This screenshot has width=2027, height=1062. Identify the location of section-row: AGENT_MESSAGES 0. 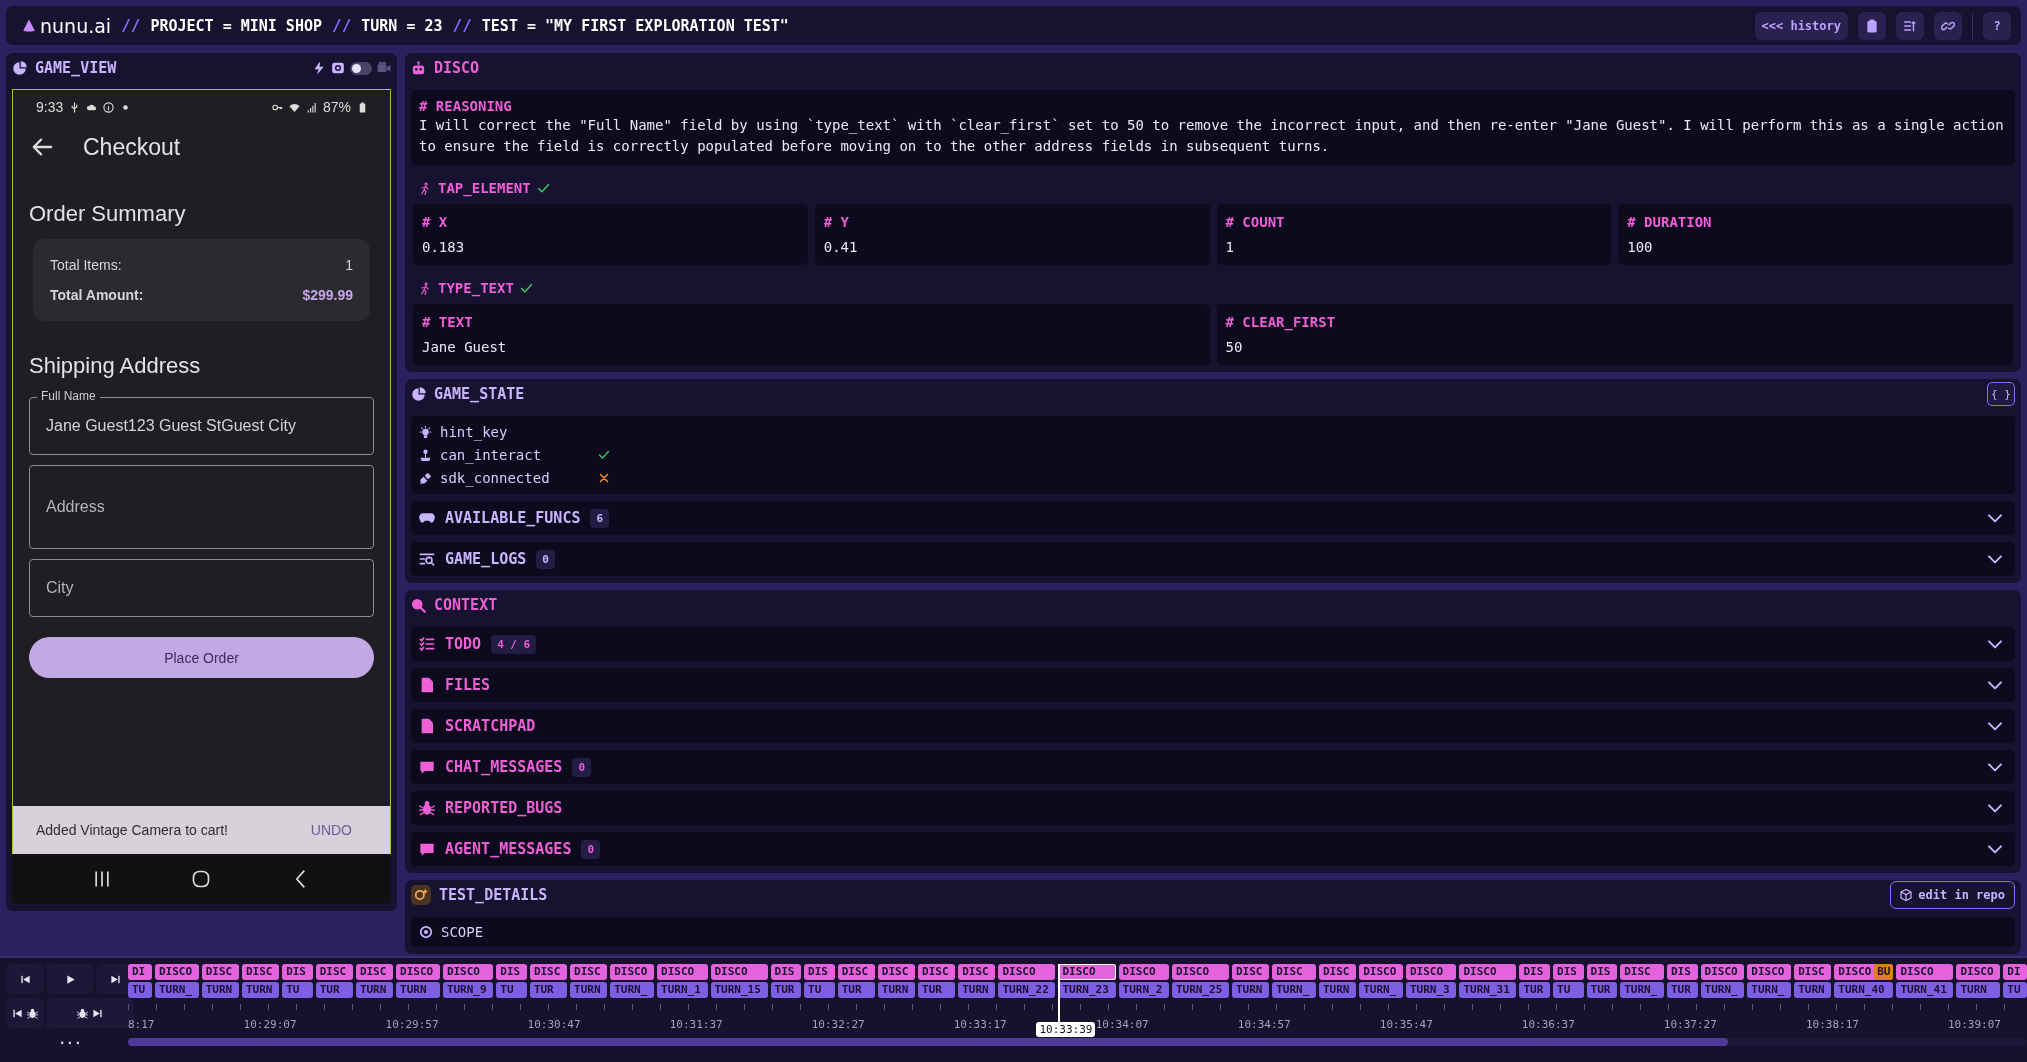
(1213, 849).